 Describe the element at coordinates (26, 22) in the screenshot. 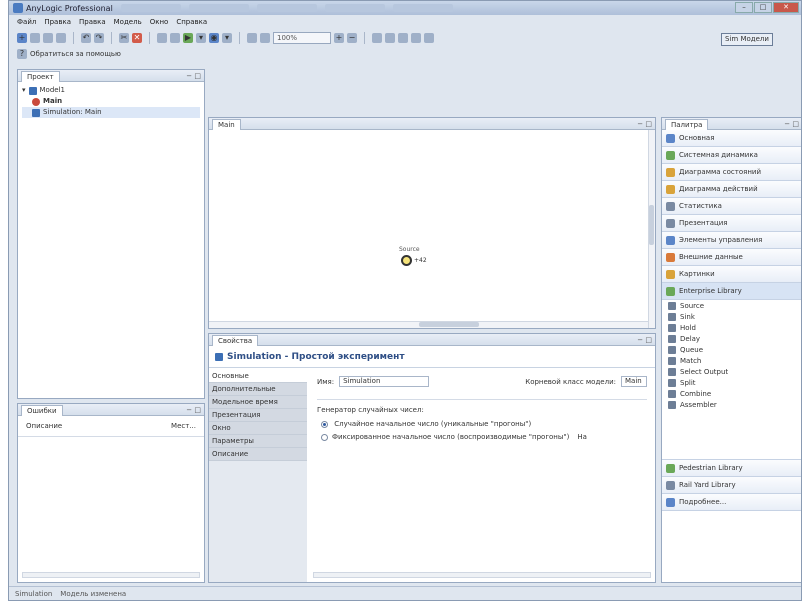

I see `menu-file: Файл` at that location.